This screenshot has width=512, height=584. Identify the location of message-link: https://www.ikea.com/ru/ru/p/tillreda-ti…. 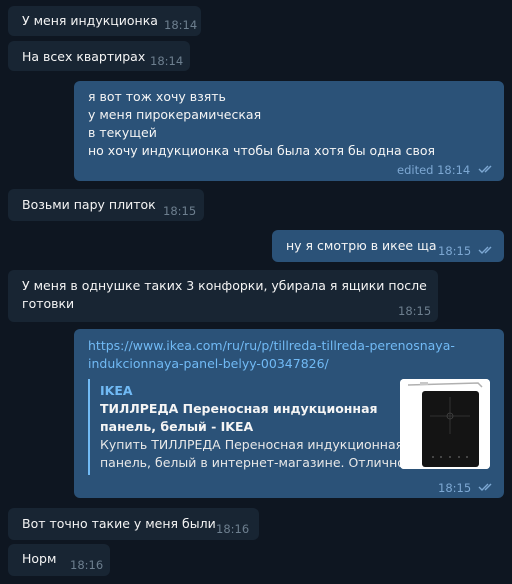
(271, 346).